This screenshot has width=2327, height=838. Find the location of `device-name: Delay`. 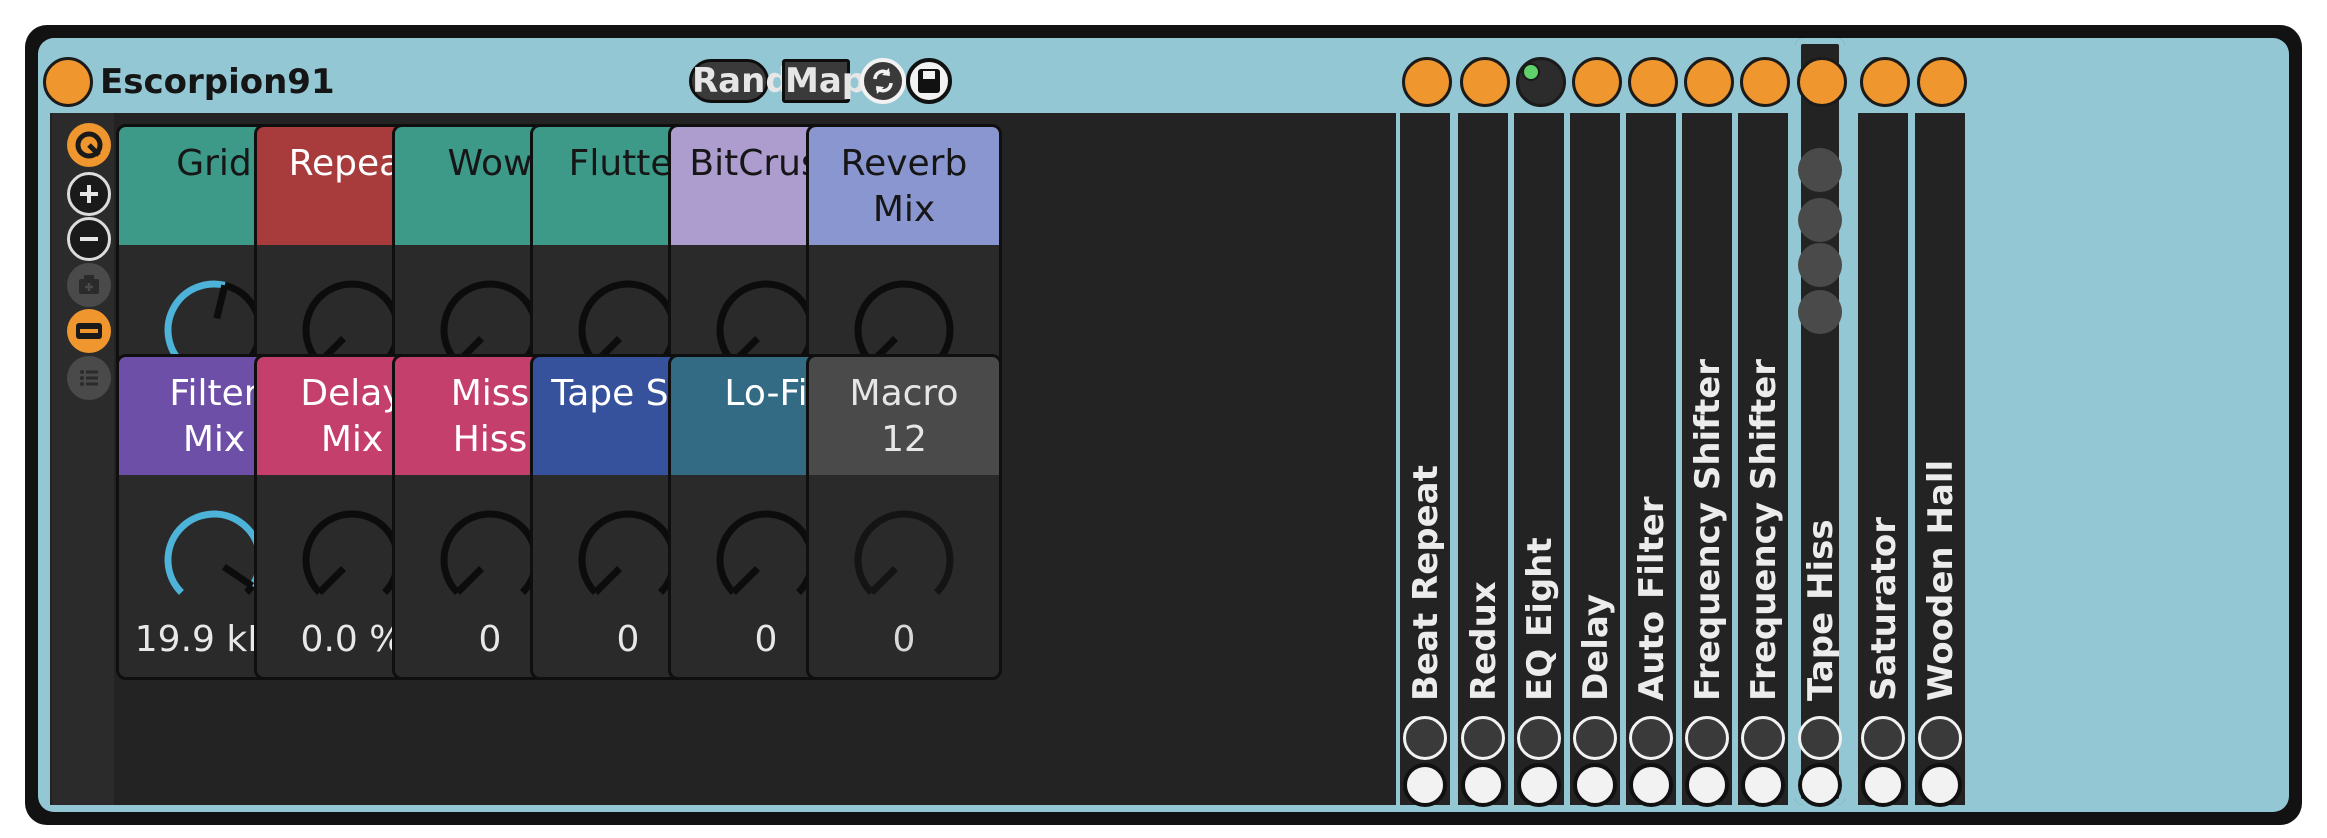

device-name: Delay is located at coordinates (1596, 647).